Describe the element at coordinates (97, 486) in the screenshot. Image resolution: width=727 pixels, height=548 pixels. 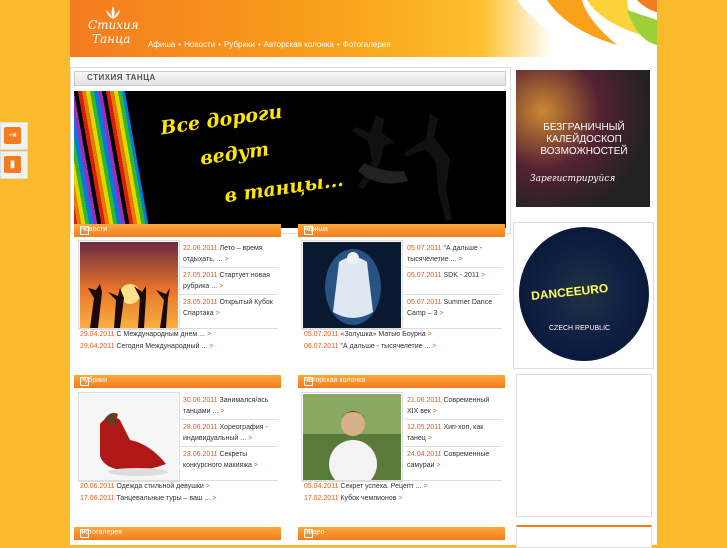
I see `item-date: 20.06.2011` at that location.